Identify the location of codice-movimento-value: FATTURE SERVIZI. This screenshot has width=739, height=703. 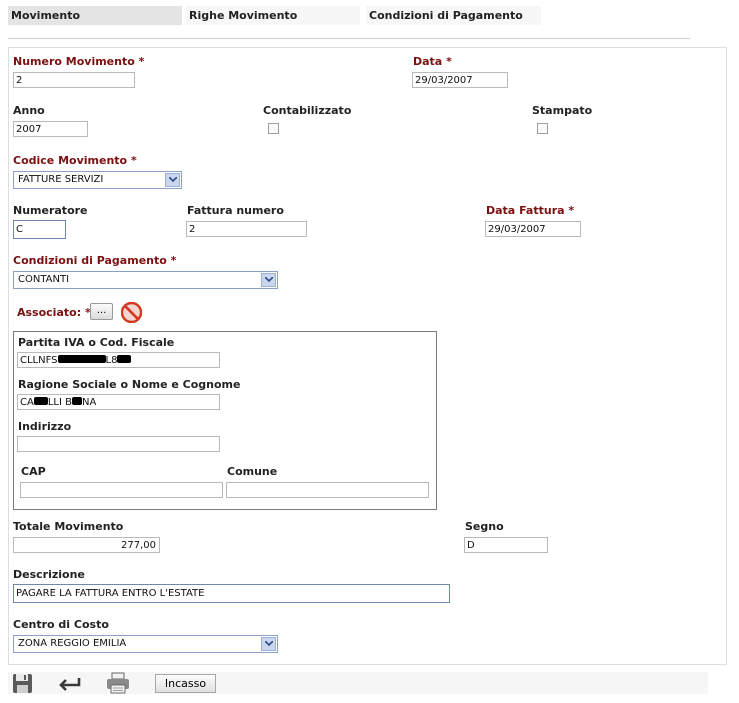
(61, 179).